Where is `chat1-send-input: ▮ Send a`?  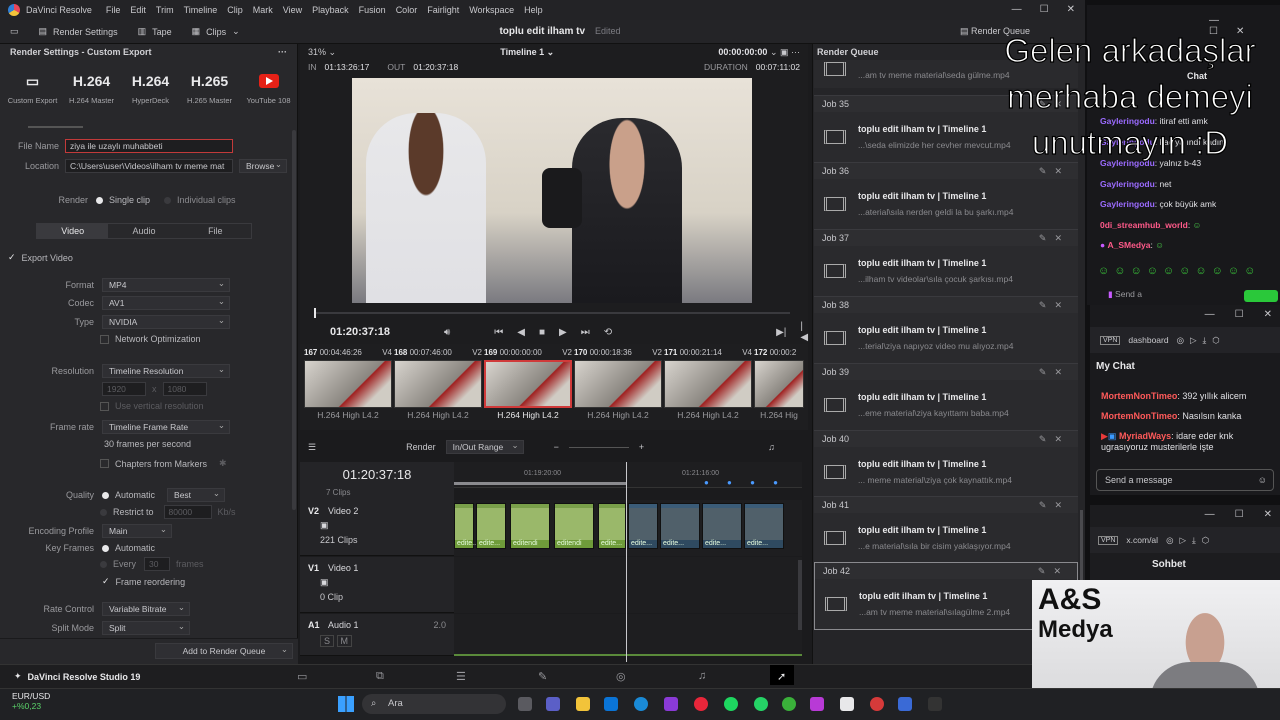 chat1-send-input: ▮ Send a is located at coordinates (1125, 294).